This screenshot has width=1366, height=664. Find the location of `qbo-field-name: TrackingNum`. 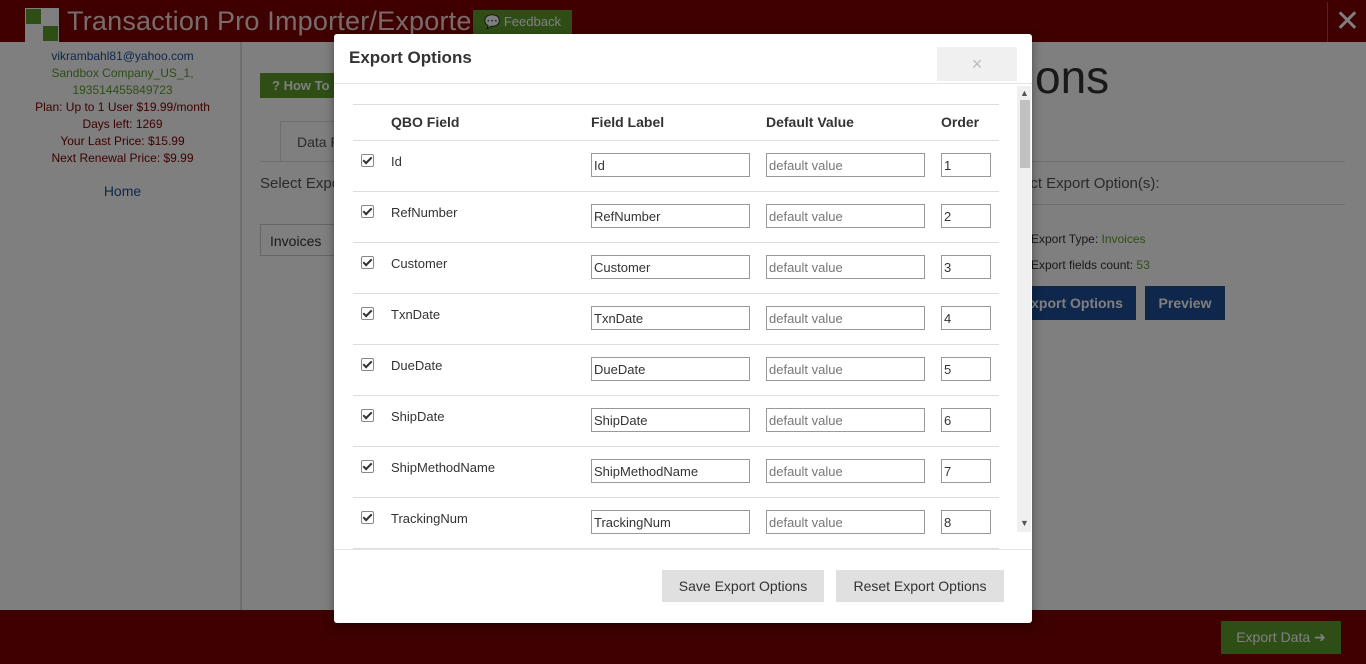

qbo-field-name: TrackingNum is located at coordinates (429, 518).